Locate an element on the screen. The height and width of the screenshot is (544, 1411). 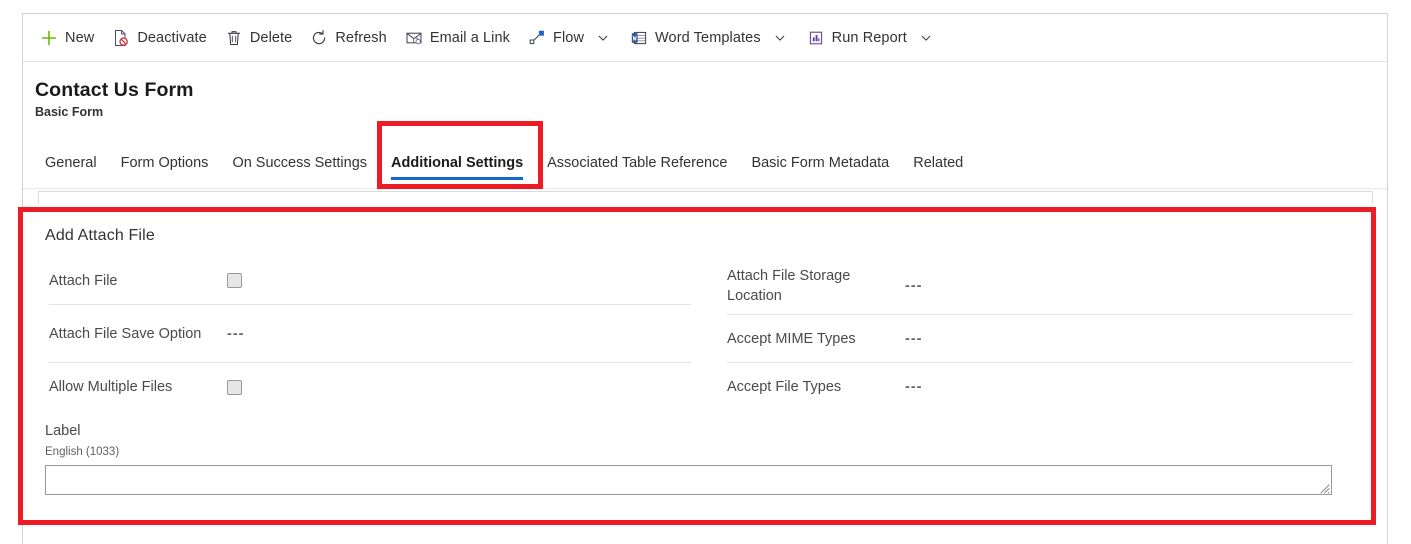
tab-associated-table-reference-label: Associated Table Reference is located at coordinates (637, 163).